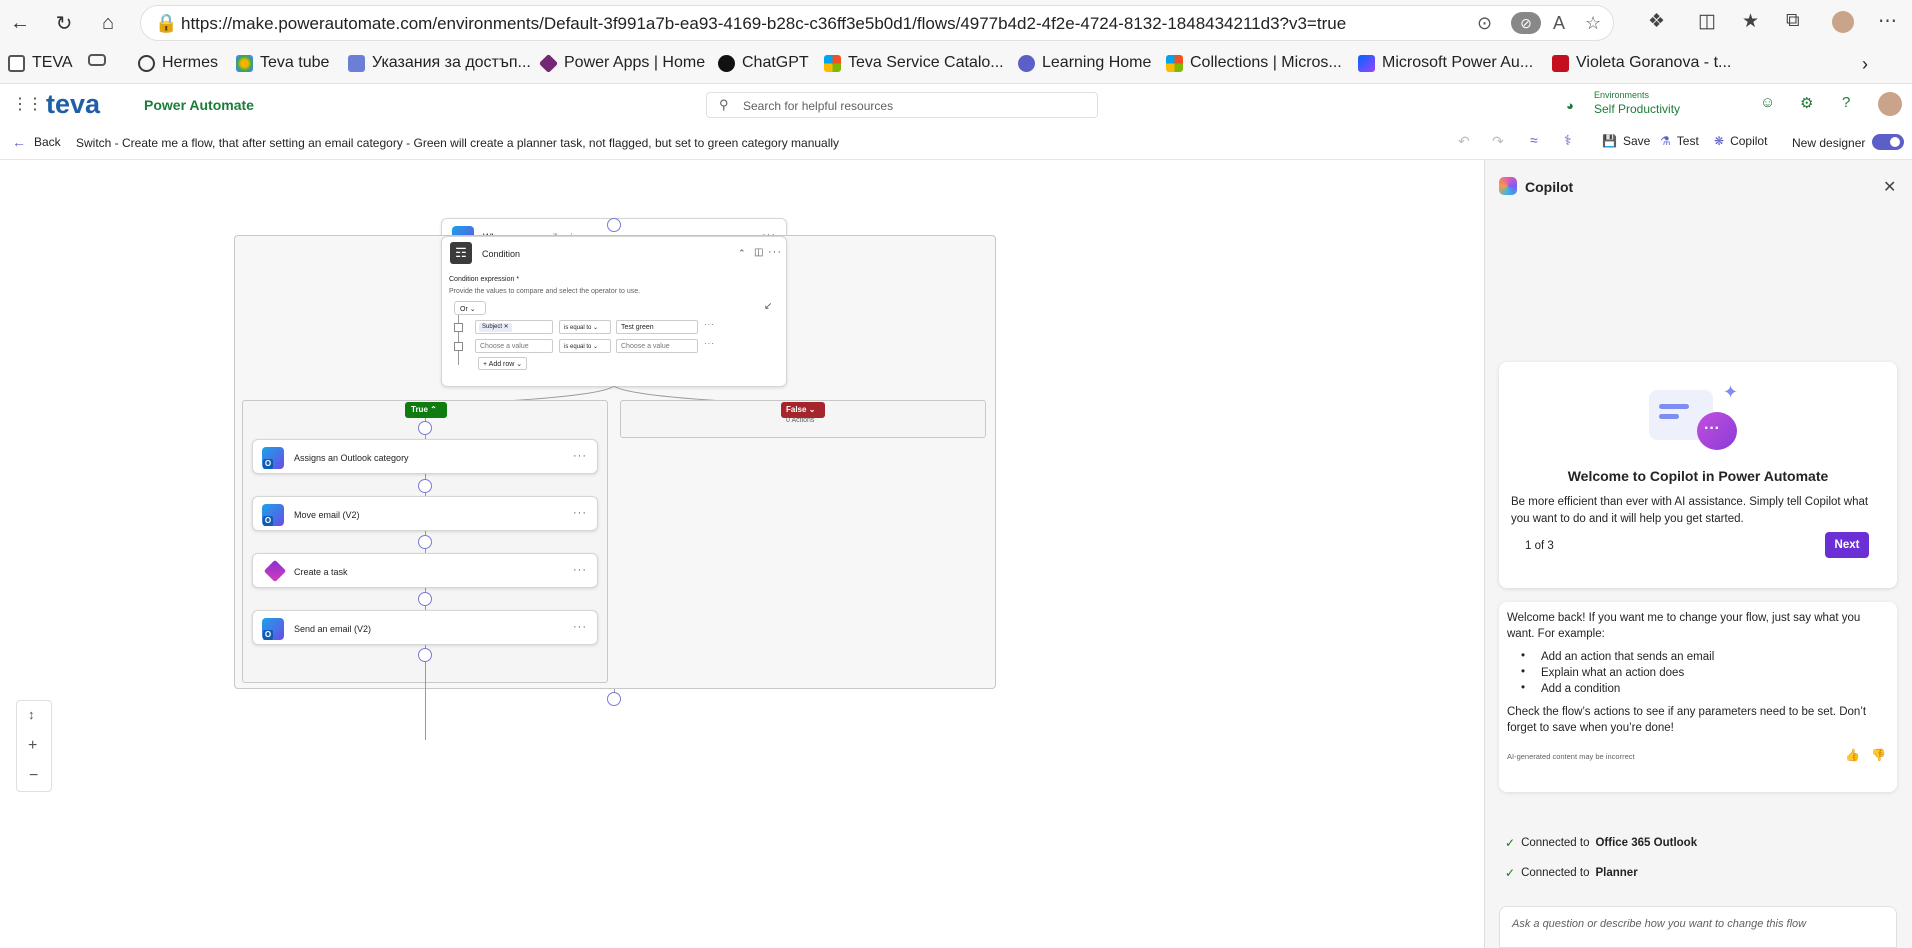  I want to click on favorite-star-icon: ☆, so click(1593, 23).